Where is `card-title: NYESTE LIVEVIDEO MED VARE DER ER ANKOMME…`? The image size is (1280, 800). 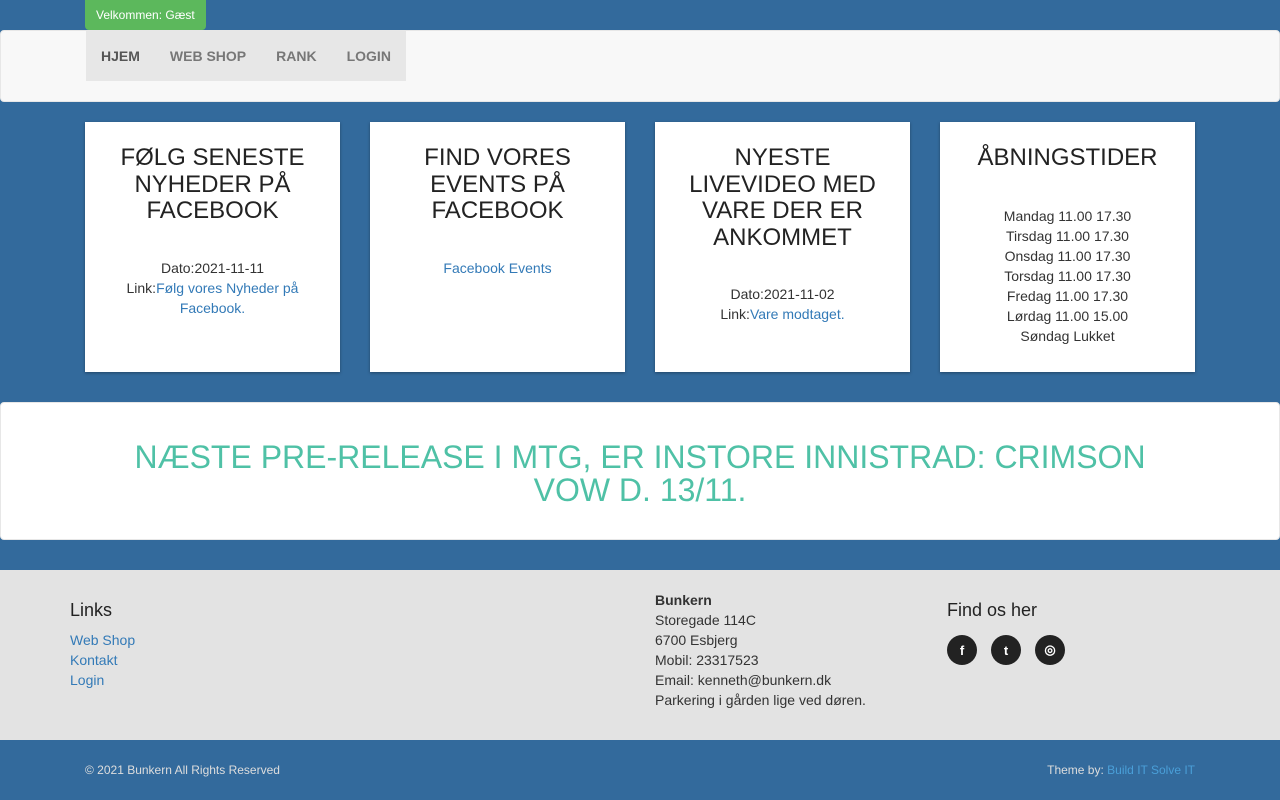 card-title: NYESTE LIVEVIDEO MED VARE DER ER ANKOMME… is located at coordinates (782, 197).